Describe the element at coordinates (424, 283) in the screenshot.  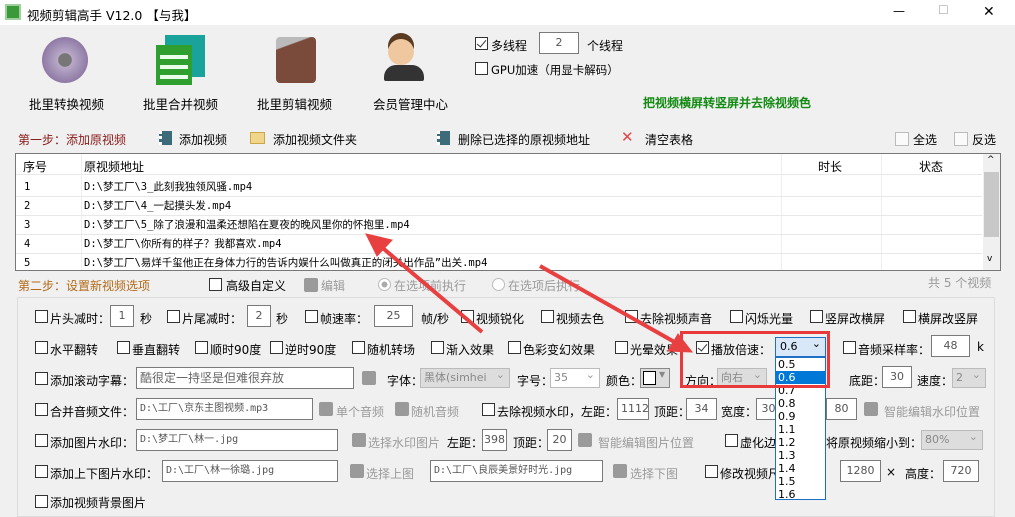
I see `arrow-to-table-row` at that location.